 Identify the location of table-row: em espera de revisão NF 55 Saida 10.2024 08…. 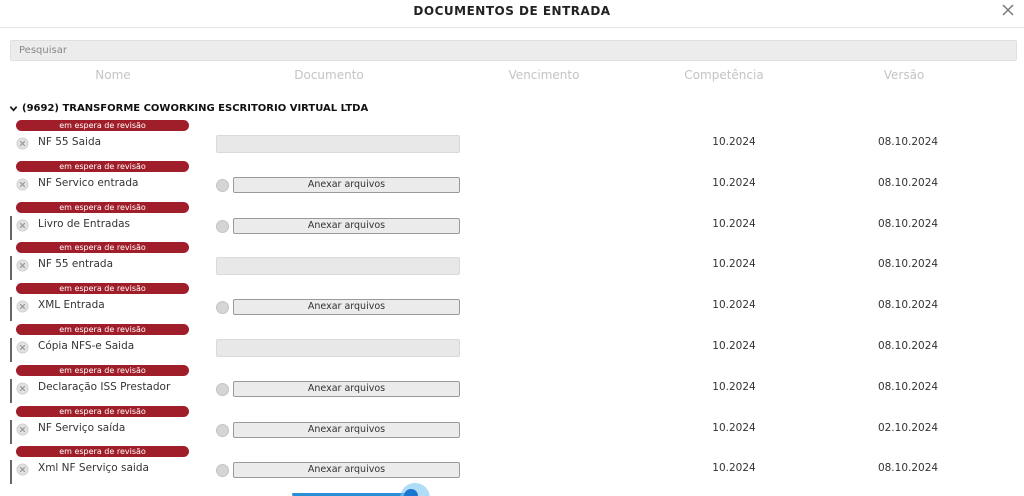
(512, 140).